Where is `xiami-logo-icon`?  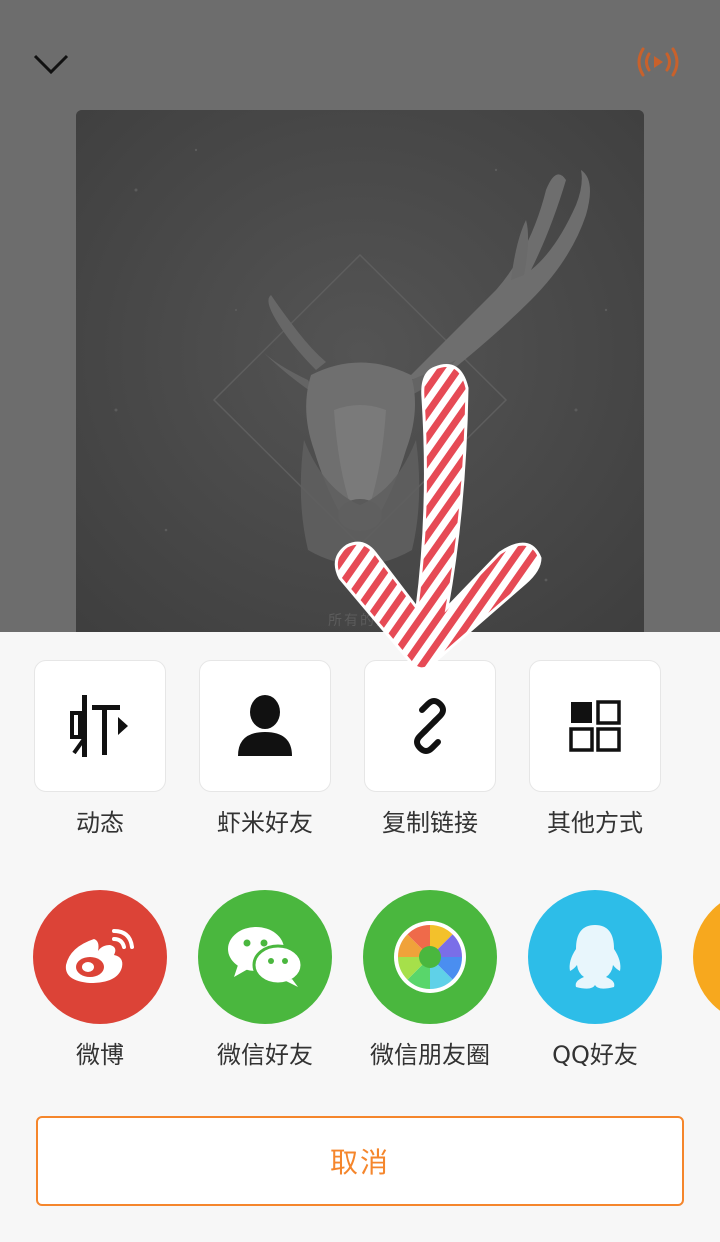
xiami-logo-icon is located at coordinates (99, 726).